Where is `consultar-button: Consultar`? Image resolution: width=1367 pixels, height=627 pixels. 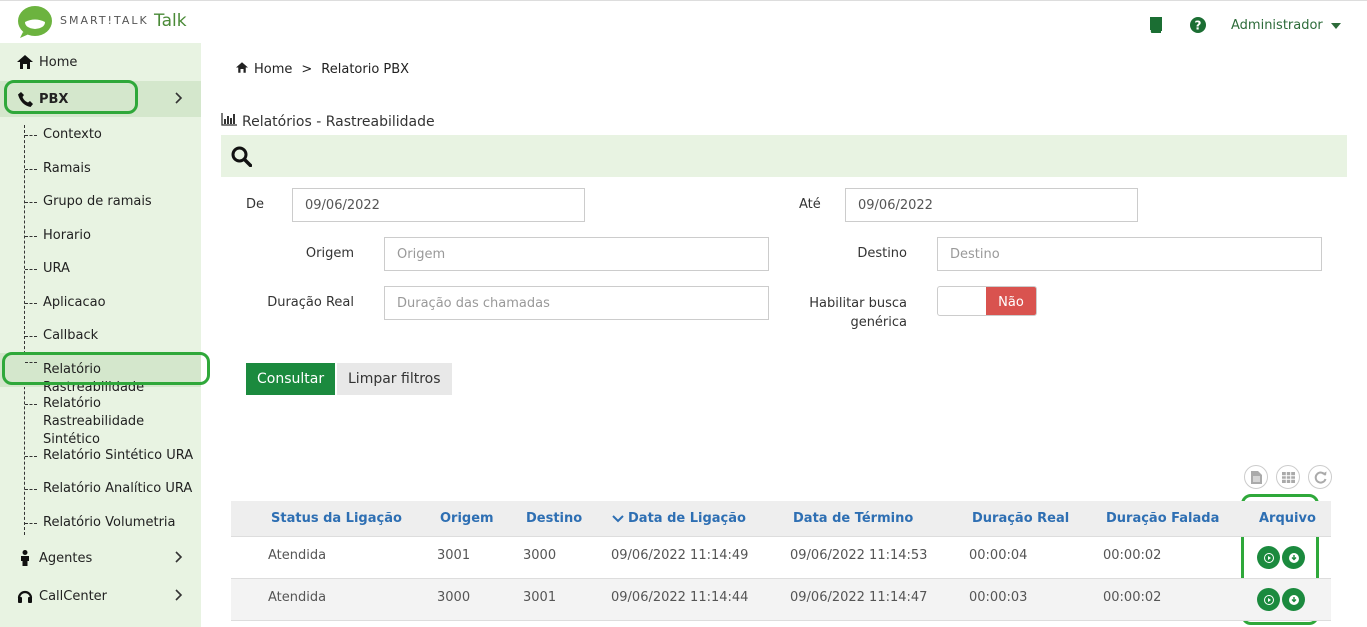 consultar-button: Consultar is located at coordinates (291, 379).